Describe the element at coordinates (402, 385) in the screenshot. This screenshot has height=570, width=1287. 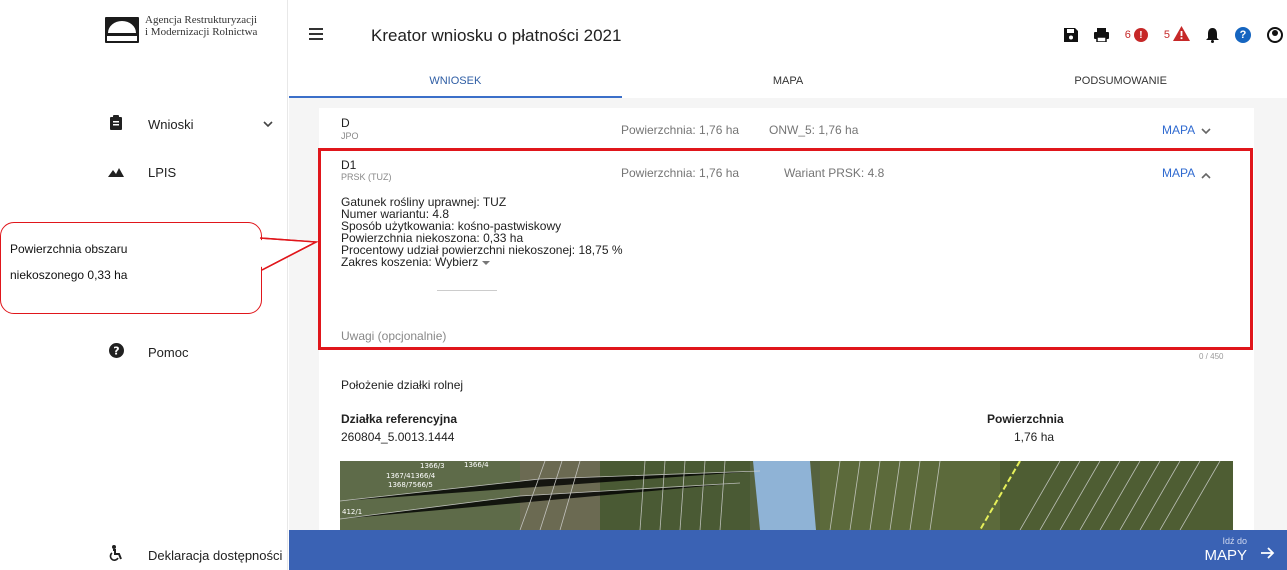
I see `location-title: Położenie działki rolnej` at that location.